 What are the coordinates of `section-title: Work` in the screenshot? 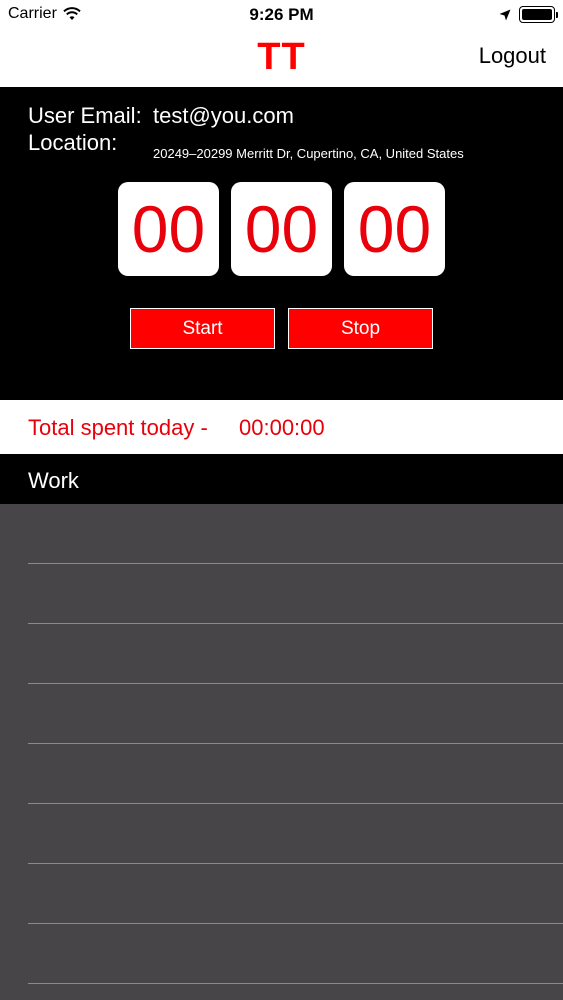 It's located at (53, 480).